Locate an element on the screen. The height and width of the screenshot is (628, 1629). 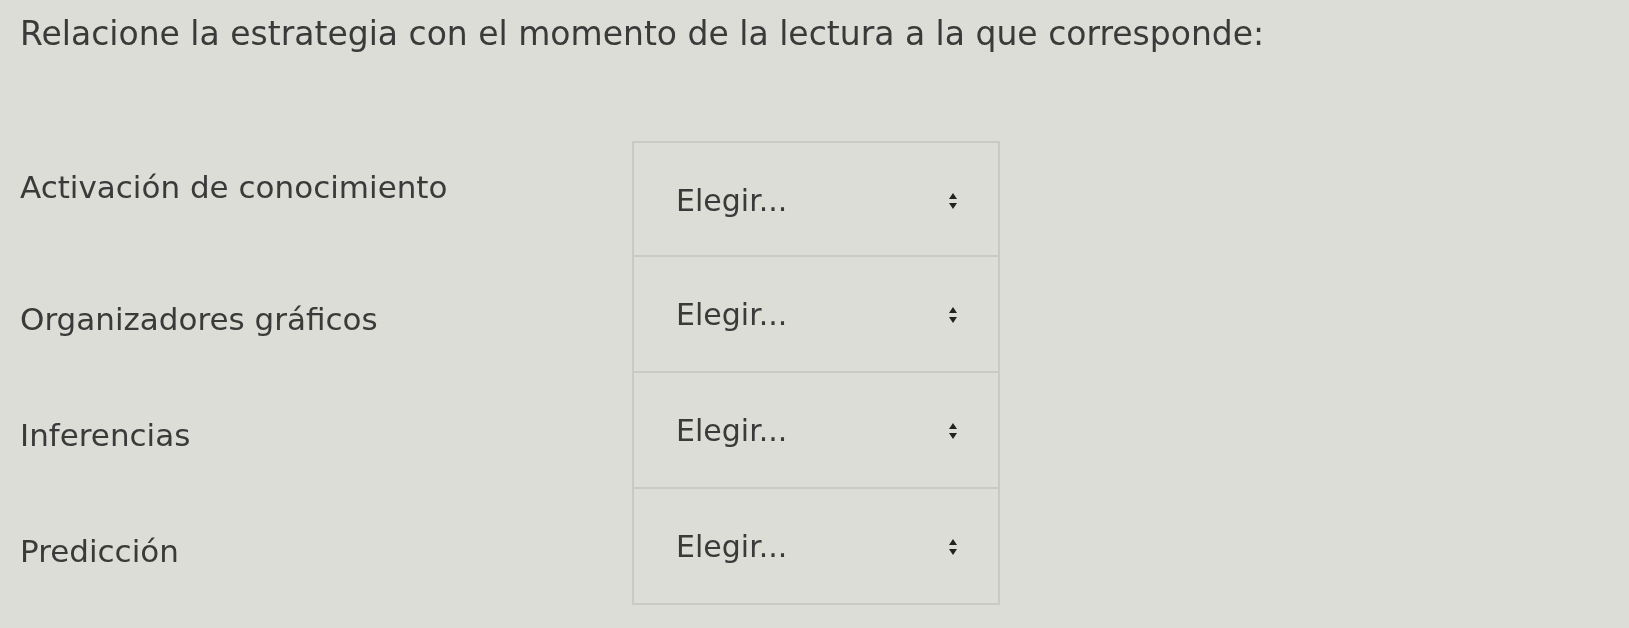
strategy-label: Organizadores gráficos is located at coordinates (199, 319).